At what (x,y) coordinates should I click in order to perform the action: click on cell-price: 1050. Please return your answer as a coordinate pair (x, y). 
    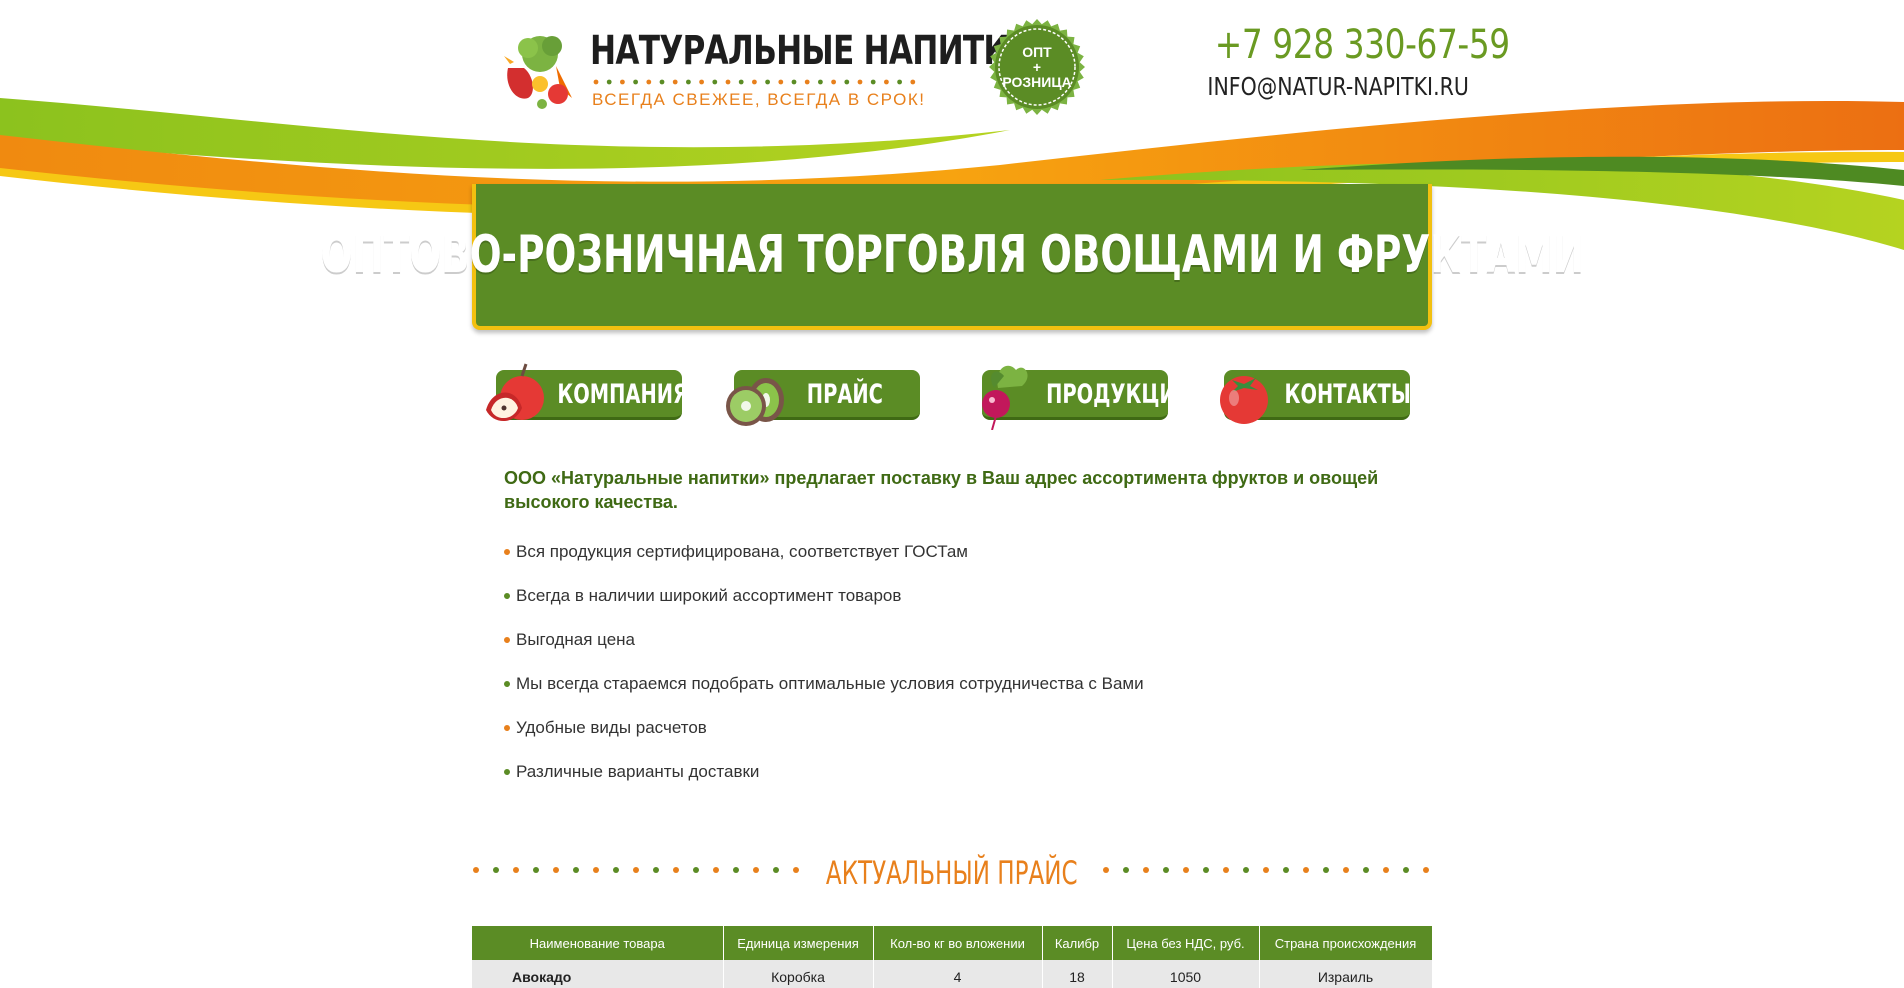
    Looking at the image, I should click on (1186, 974).